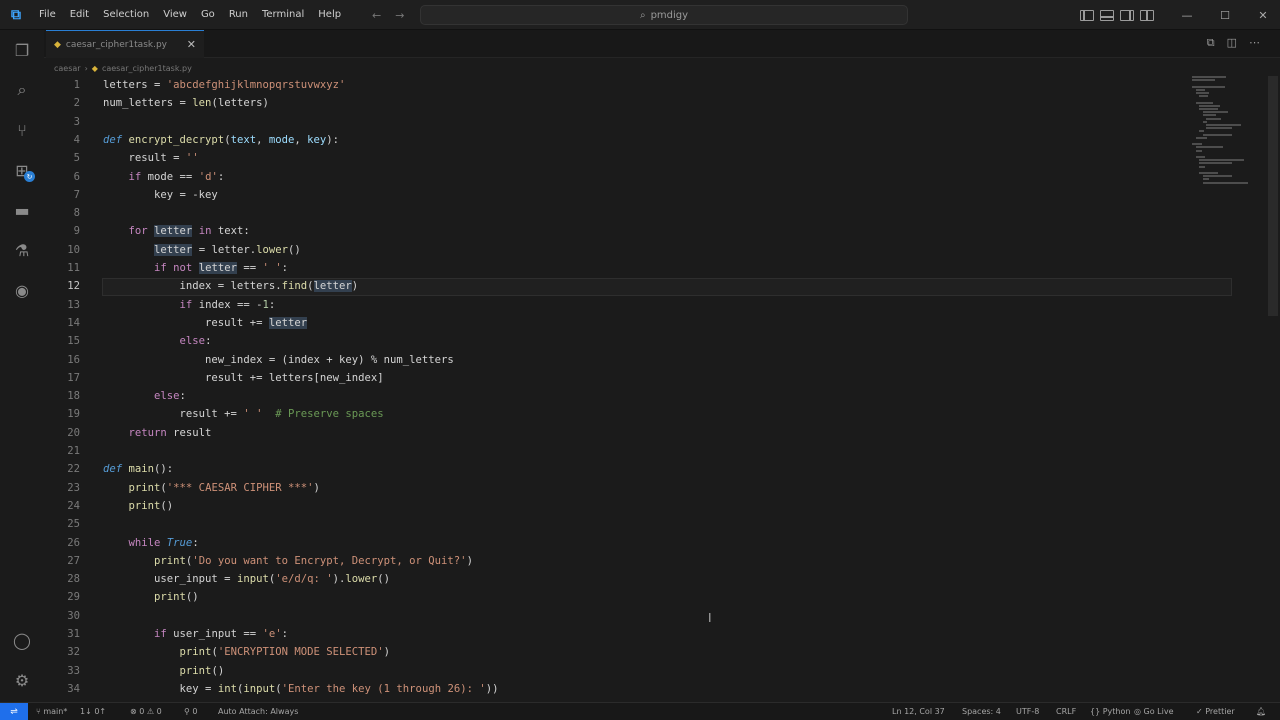 The width and height of the screenshot is (1280, 720). What do you see at coordinates (1066, 711) in the screenshot?
I see `end-of-line: CRLF` at bounding box center [1066, 711].